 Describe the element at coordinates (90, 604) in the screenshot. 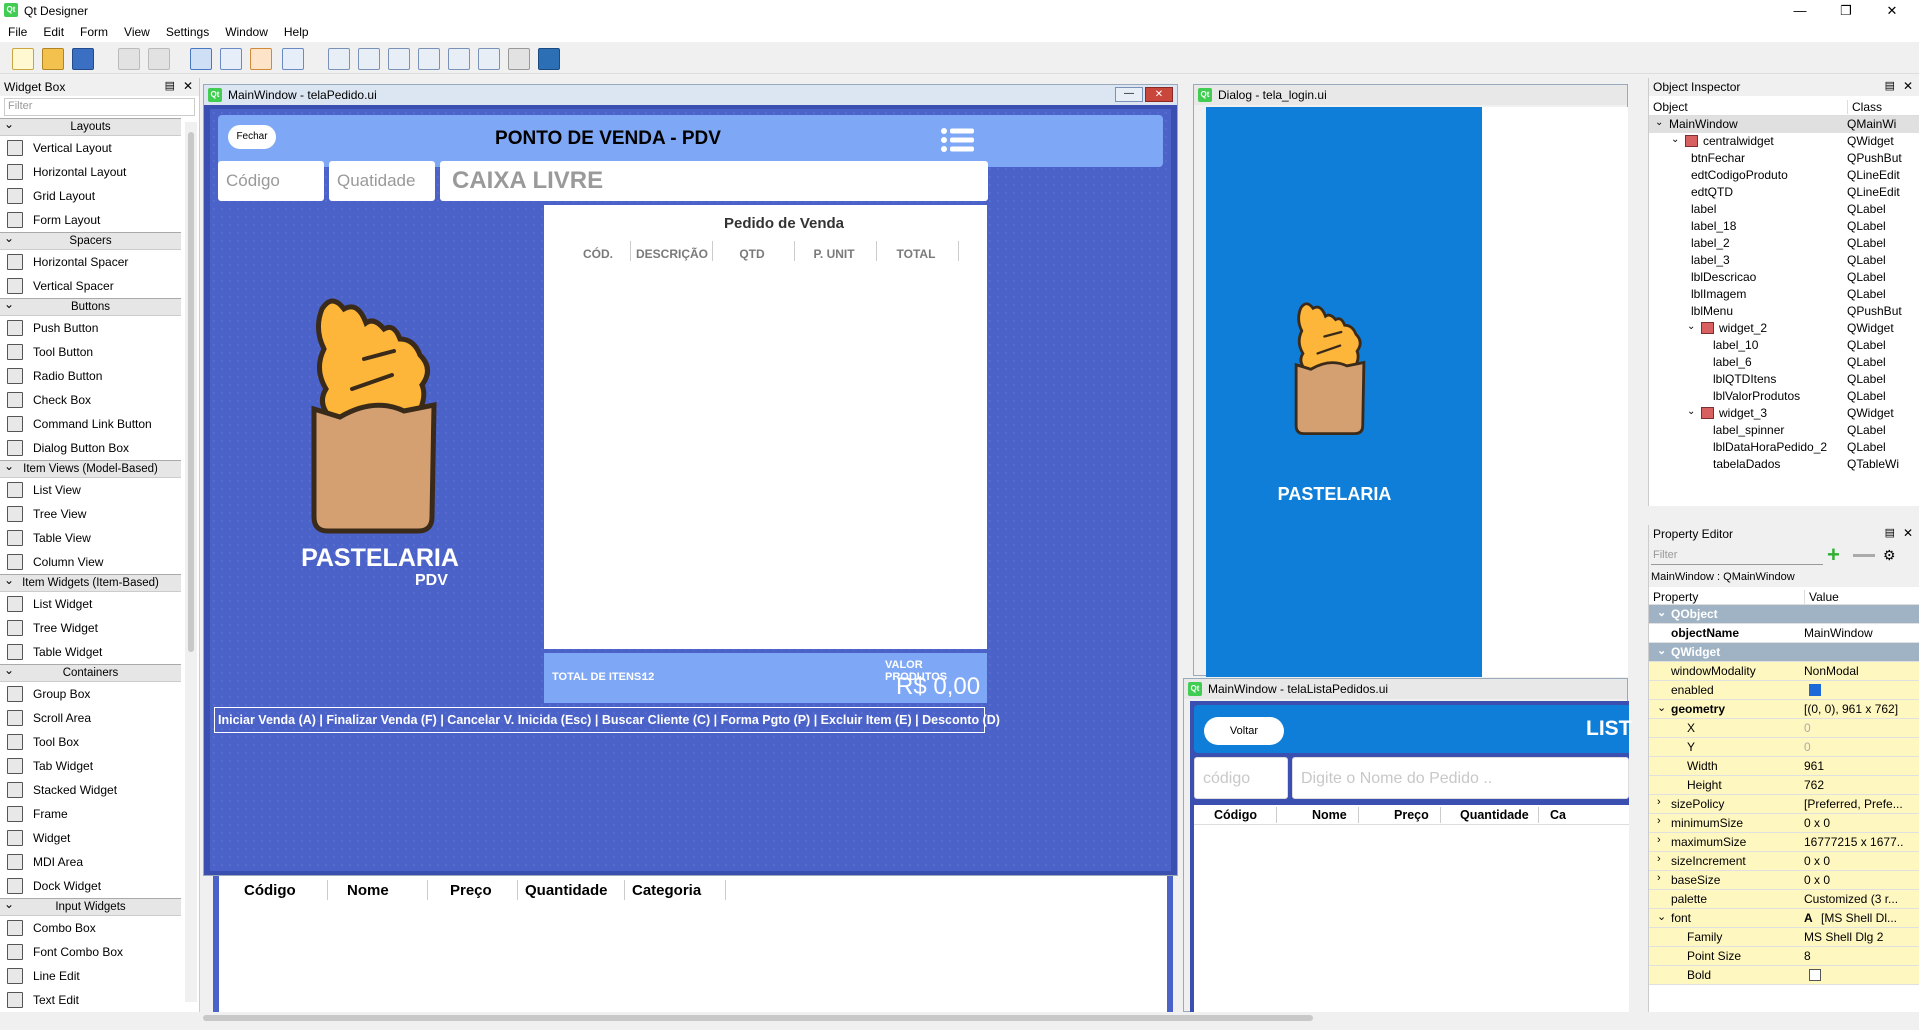

I see `widget-item-list-widget: List Widget` at that location.